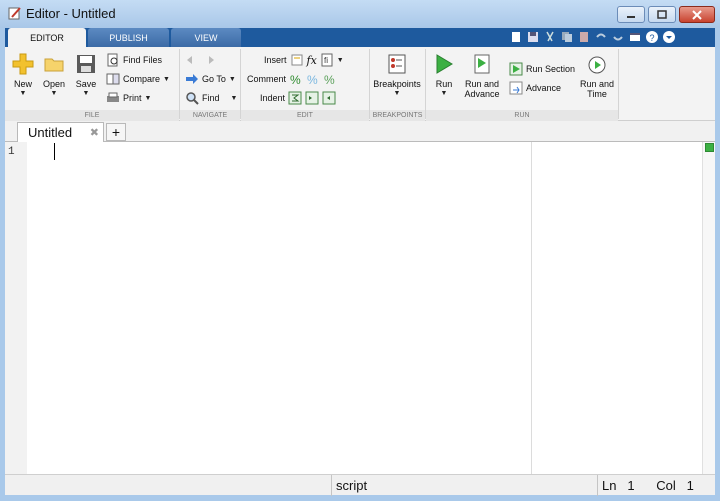 The height and width of the screenshot is (501, 720). What do you see at coordinates (54, 75) in the screenshot?
I see `open-button: Open ▼` at bounding box center [54, 75].